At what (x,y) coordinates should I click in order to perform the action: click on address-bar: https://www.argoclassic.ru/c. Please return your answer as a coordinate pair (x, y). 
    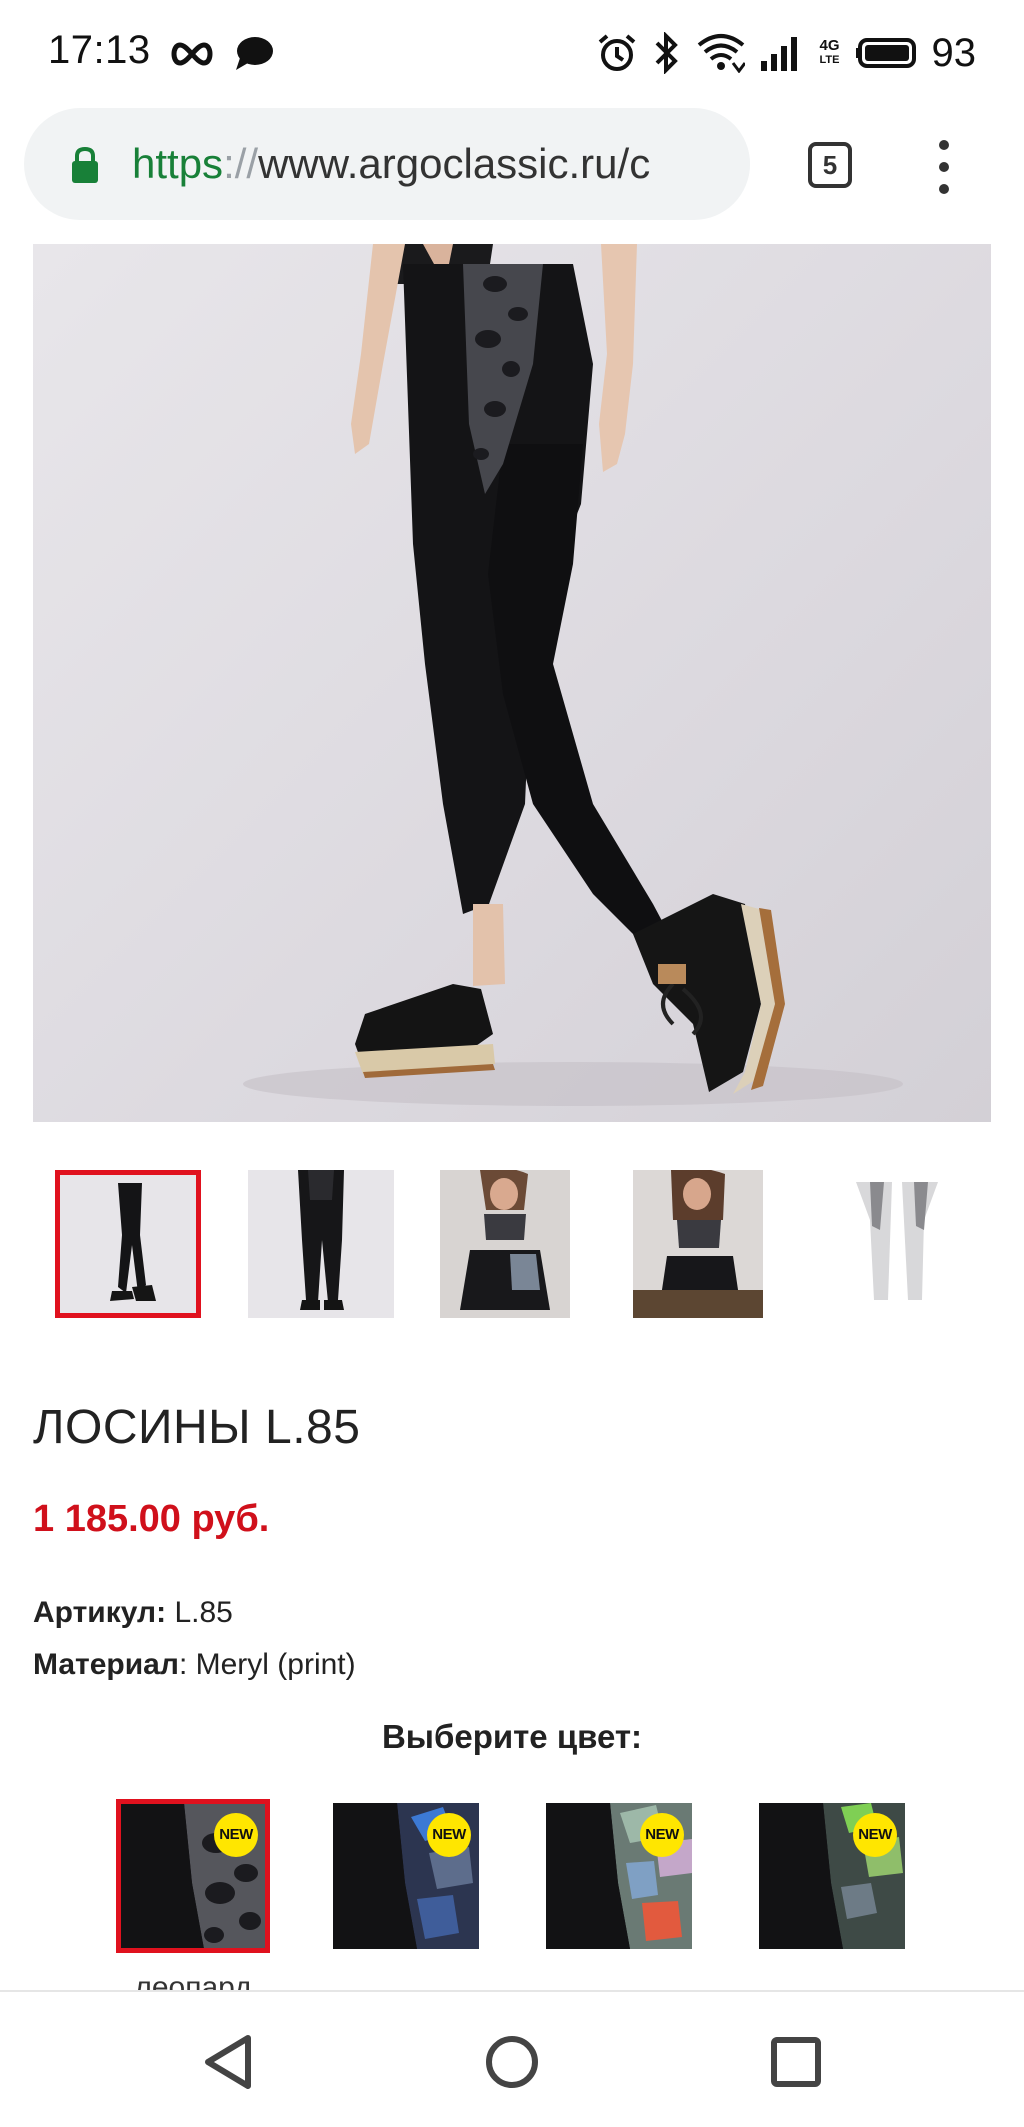
    Looking at the image, I should click on (387, 164).